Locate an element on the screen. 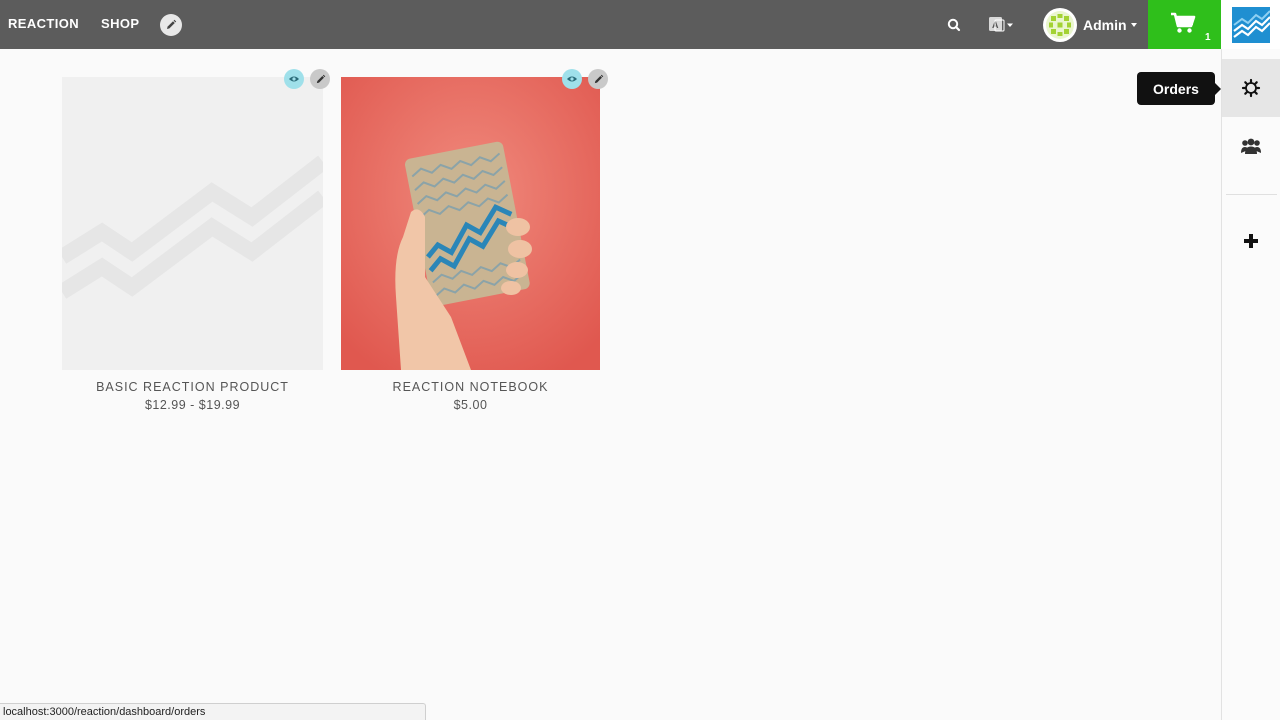 This screenshot has height=720, width=1280. account-dropdown: Admin is located at coordinates (1090, 25).